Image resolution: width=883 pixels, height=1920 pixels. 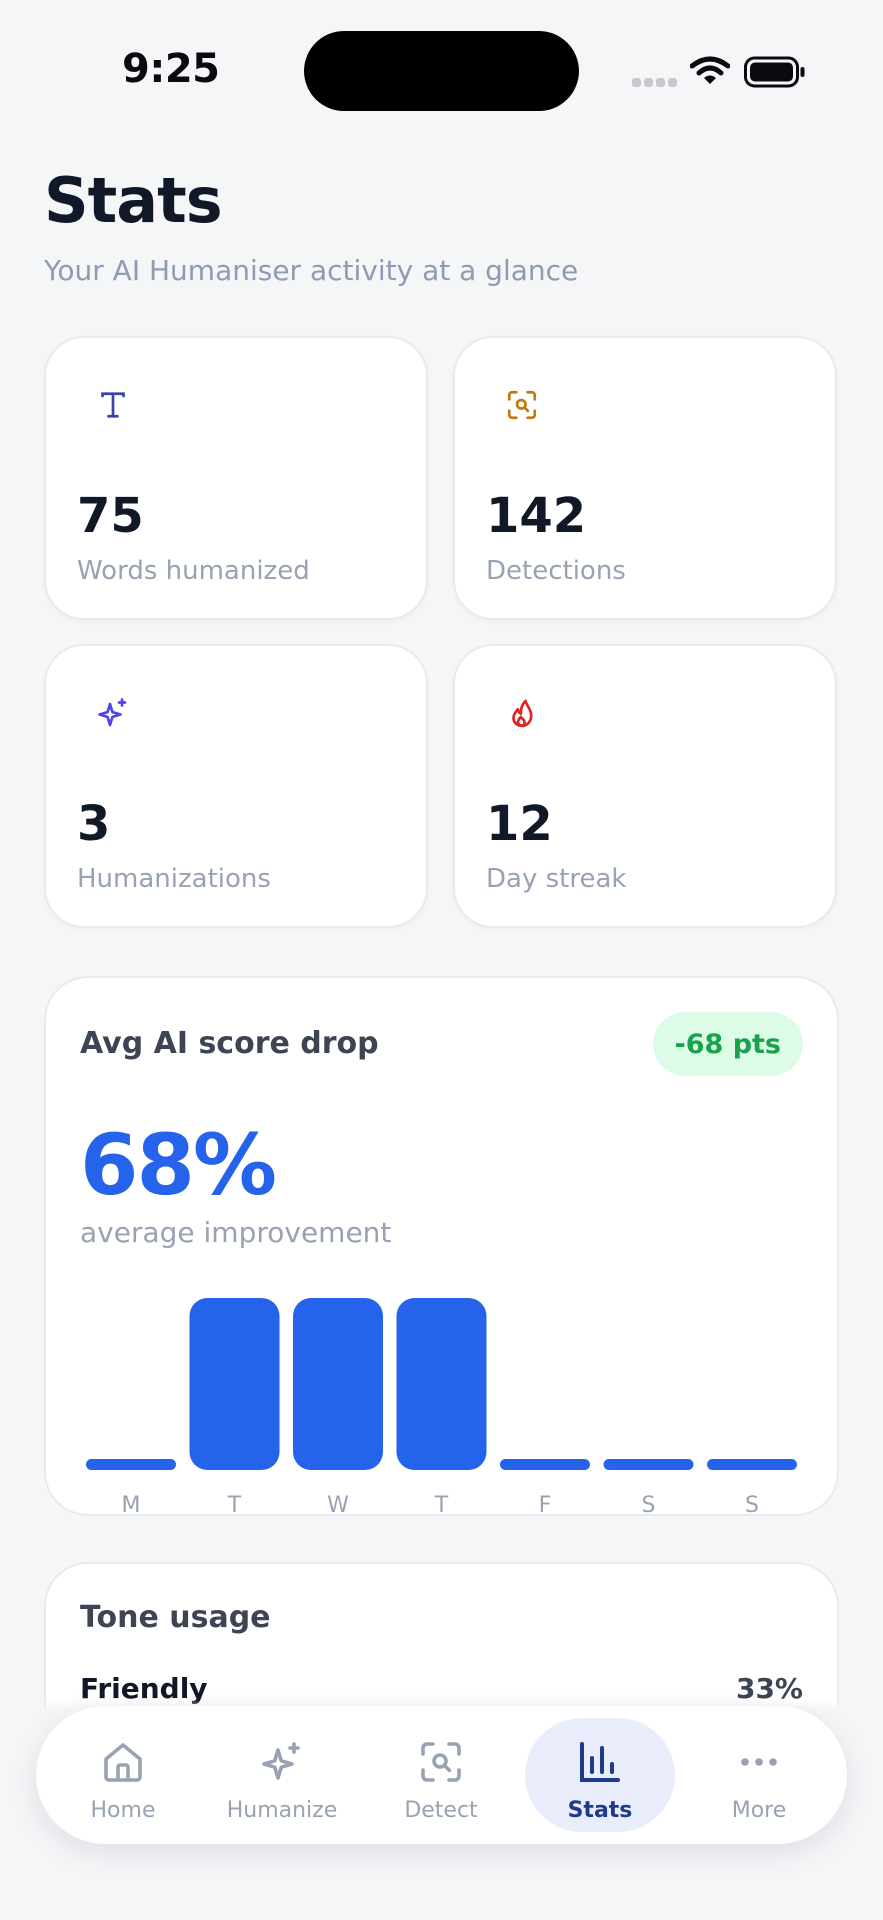 What do you see at coordinates (536, 516) in the screenshot?
I see `stat-value: 142` at bounding box center [536, 516].